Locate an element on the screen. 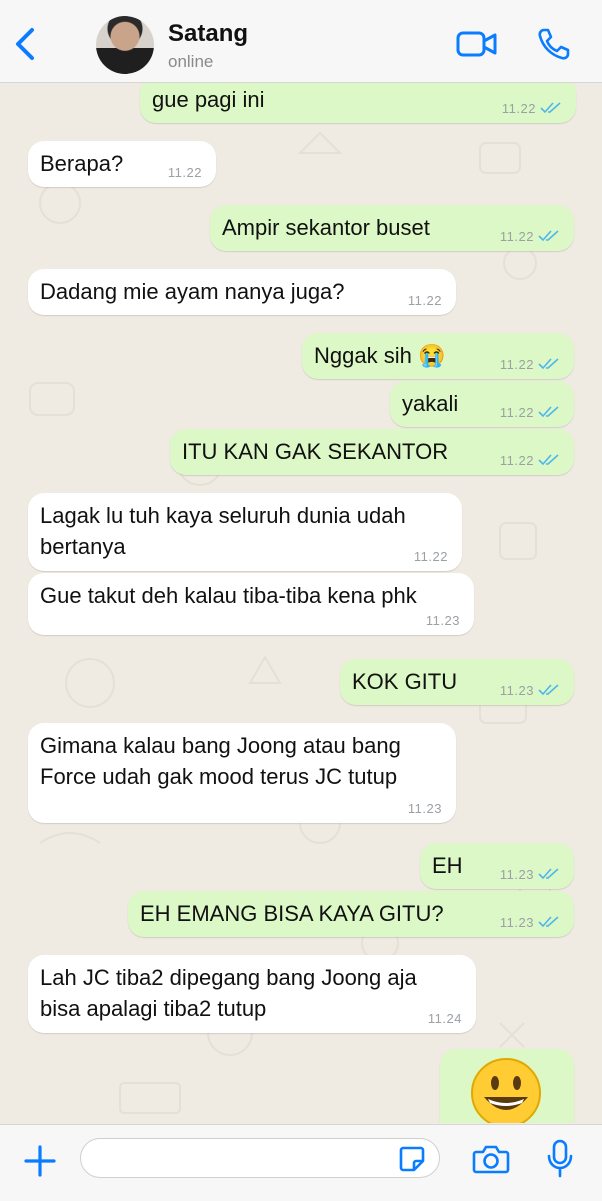 This screenshot has height=1201, width=602. outgoing-message: EH 11.23 is located at coordinates (497, 866).